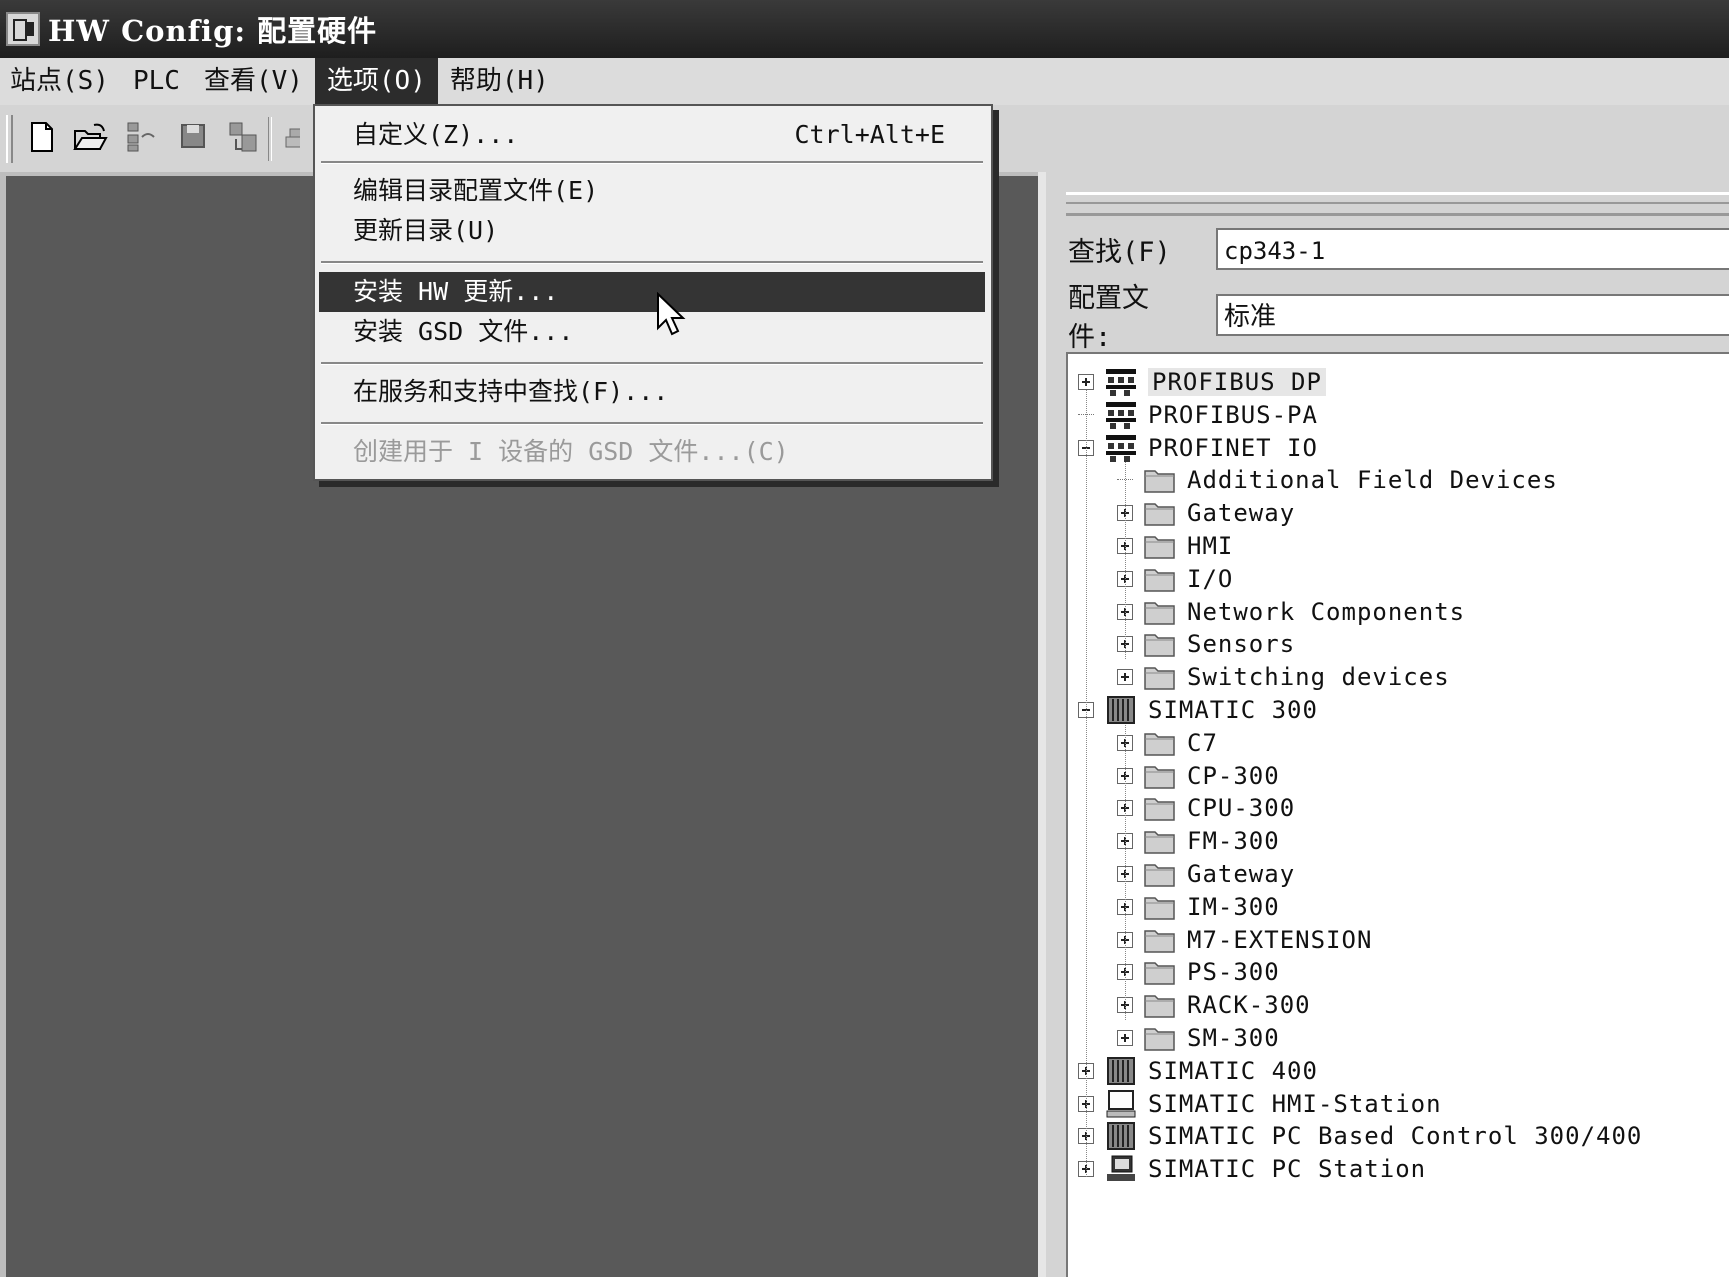 This screenshot has height=1277, width=1729. Describe the element at coordinates (1241, 644) in the screenshot. I see `tree-node-label: Sensors` at that location.